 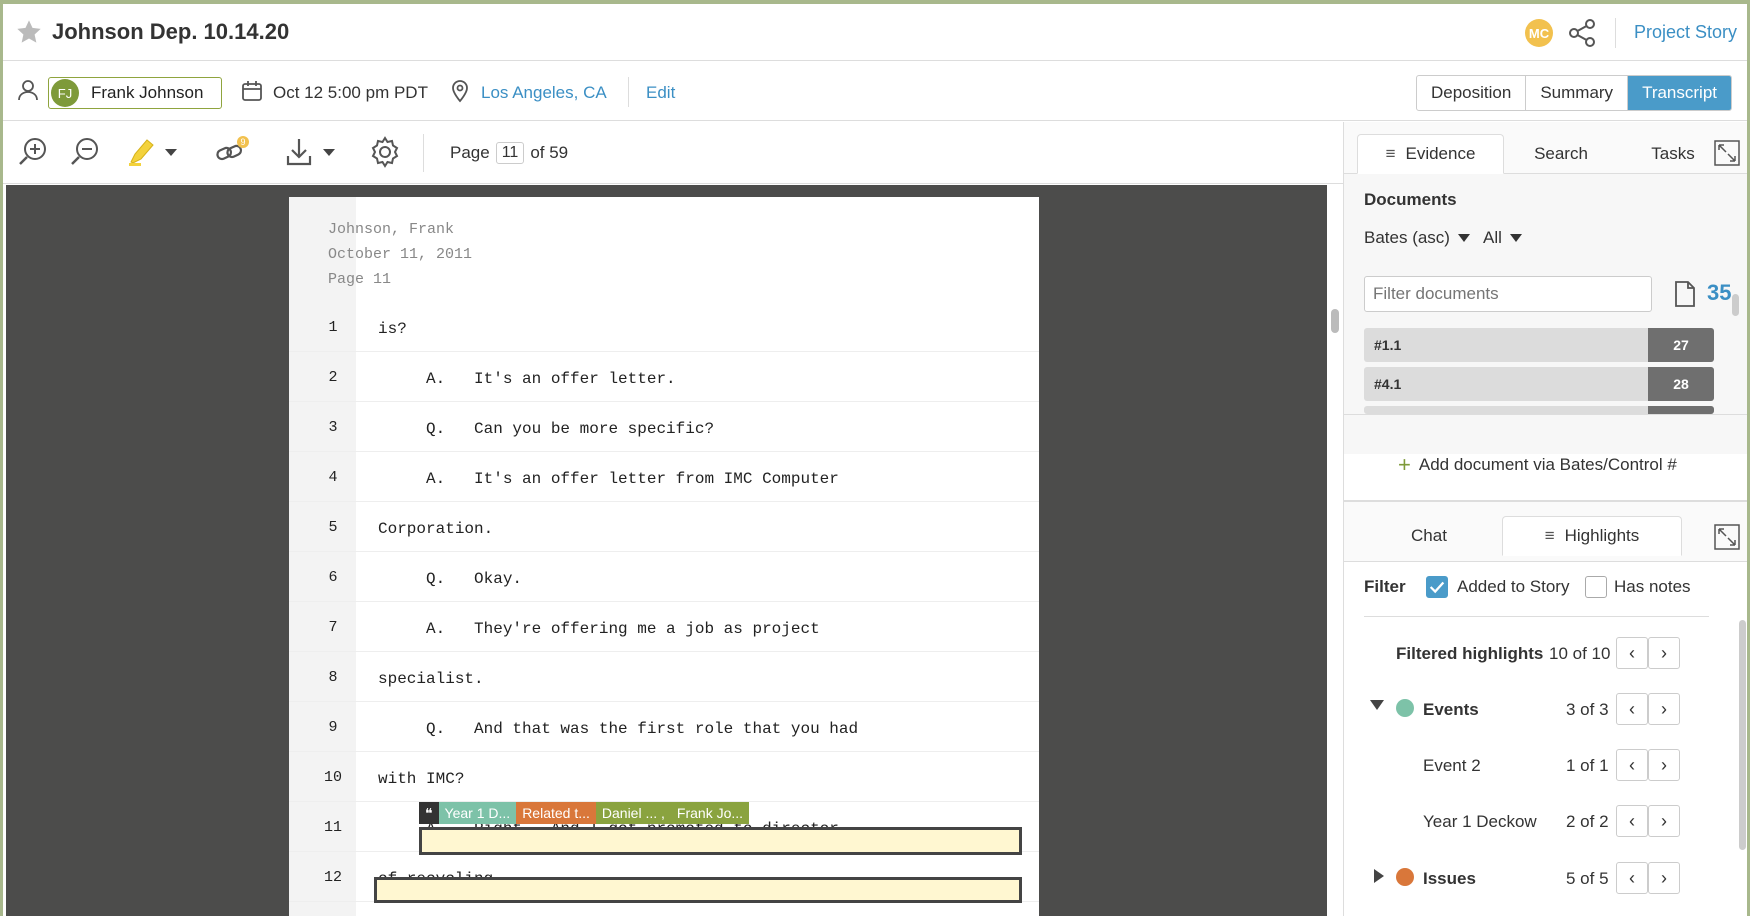 What do you see at coordinates (510, 153) in the screenshot?
I see `page-number-input: 11` at bounding box center [510, 153].